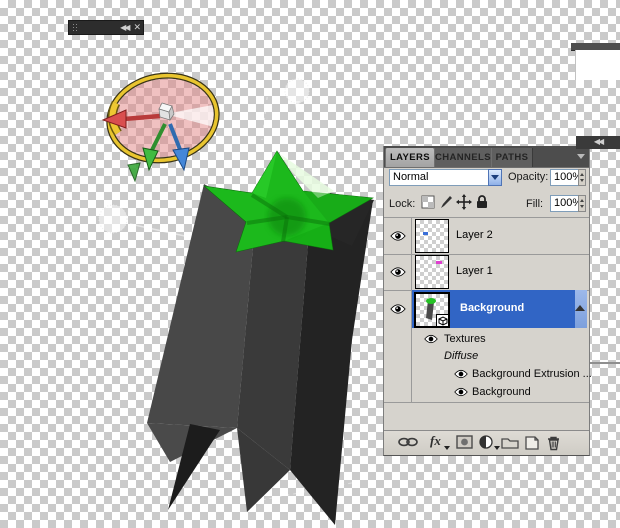  I want to click on panel-tab-bar: LAYERS CHANNELS PATHS, so click(486, 157).